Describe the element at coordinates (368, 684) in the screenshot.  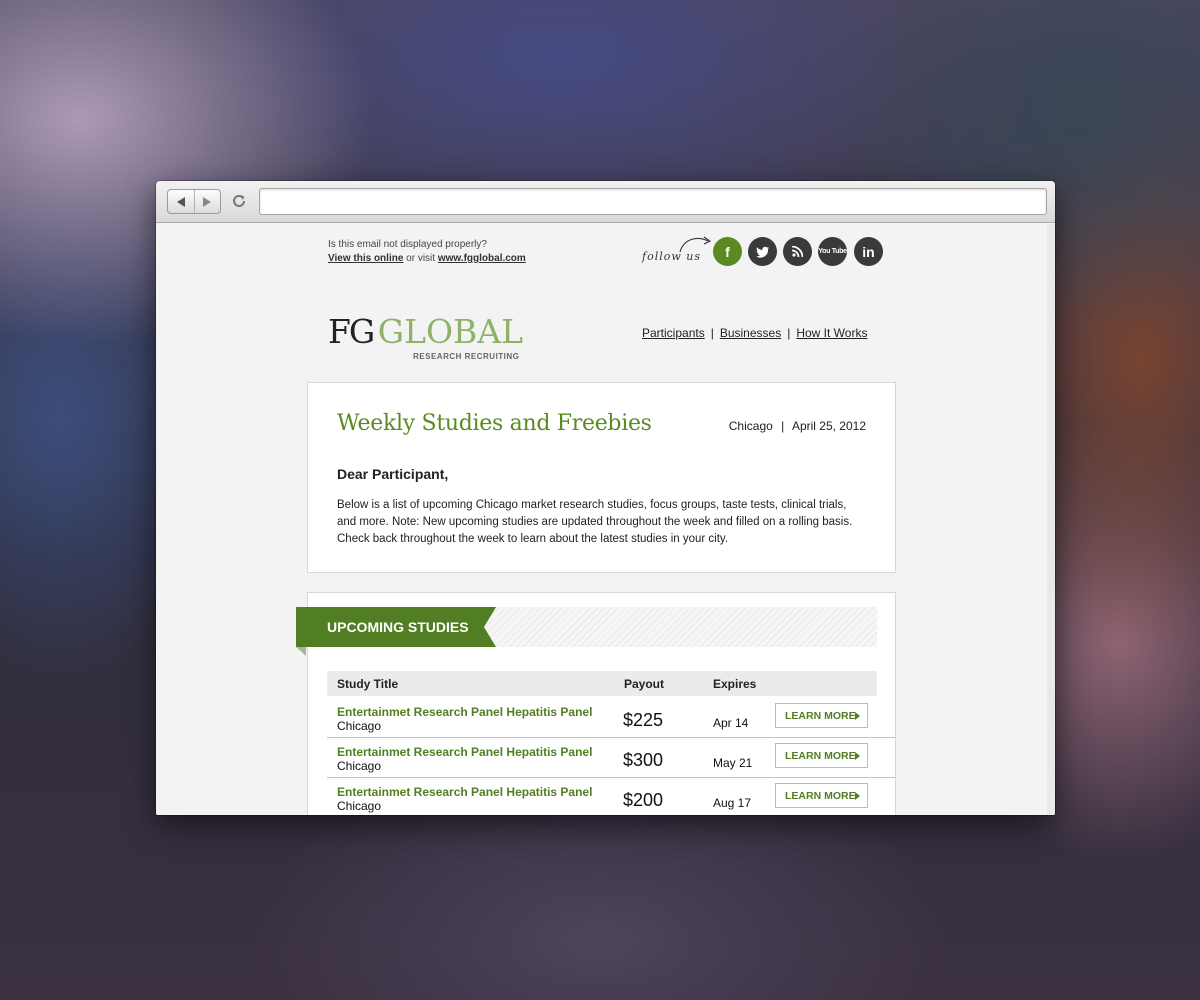
I see `col-study-title: Study Title` at that location.